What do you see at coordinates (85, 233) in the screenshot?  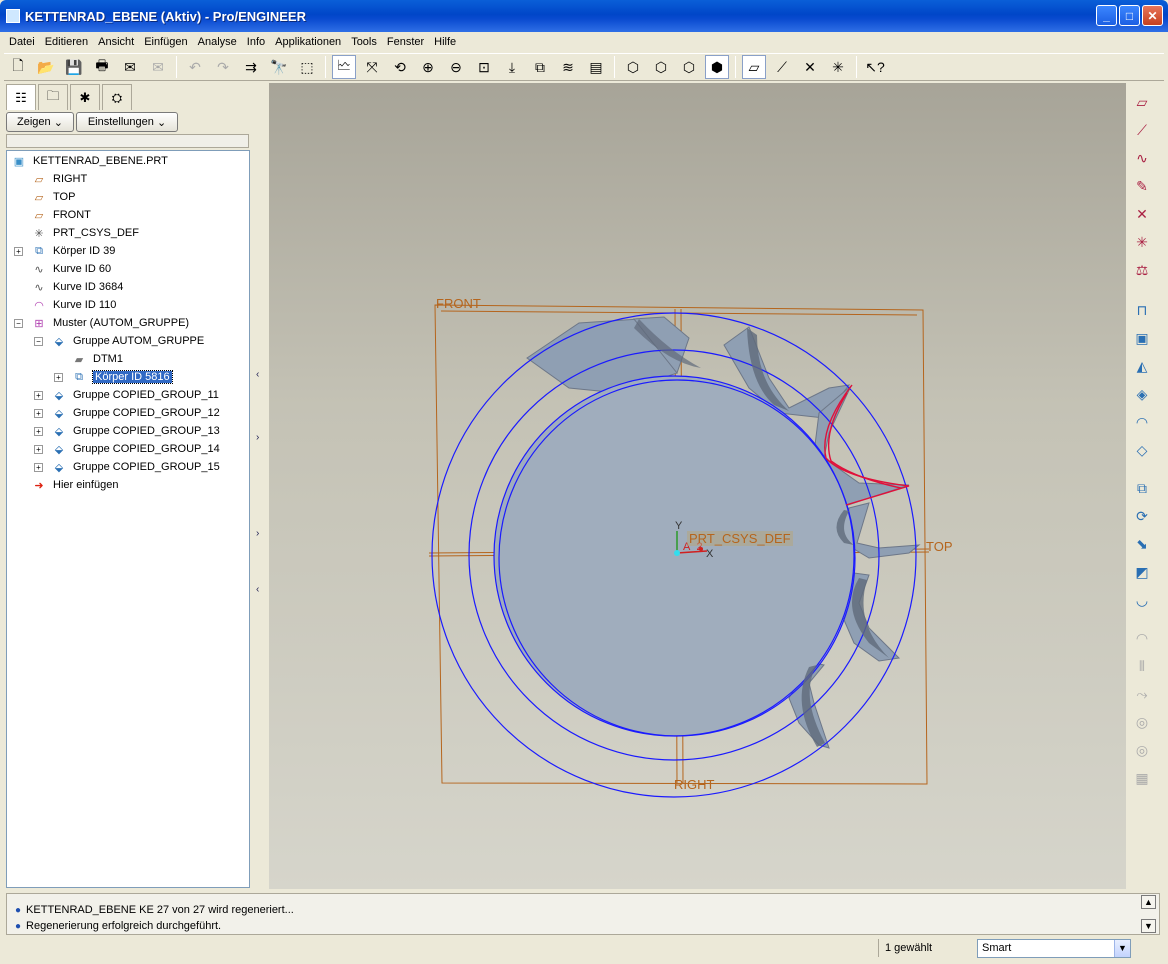 I see `tree-item-csys: ✳ PRT_CSYS_DEF` at bounding box center [85, 233].